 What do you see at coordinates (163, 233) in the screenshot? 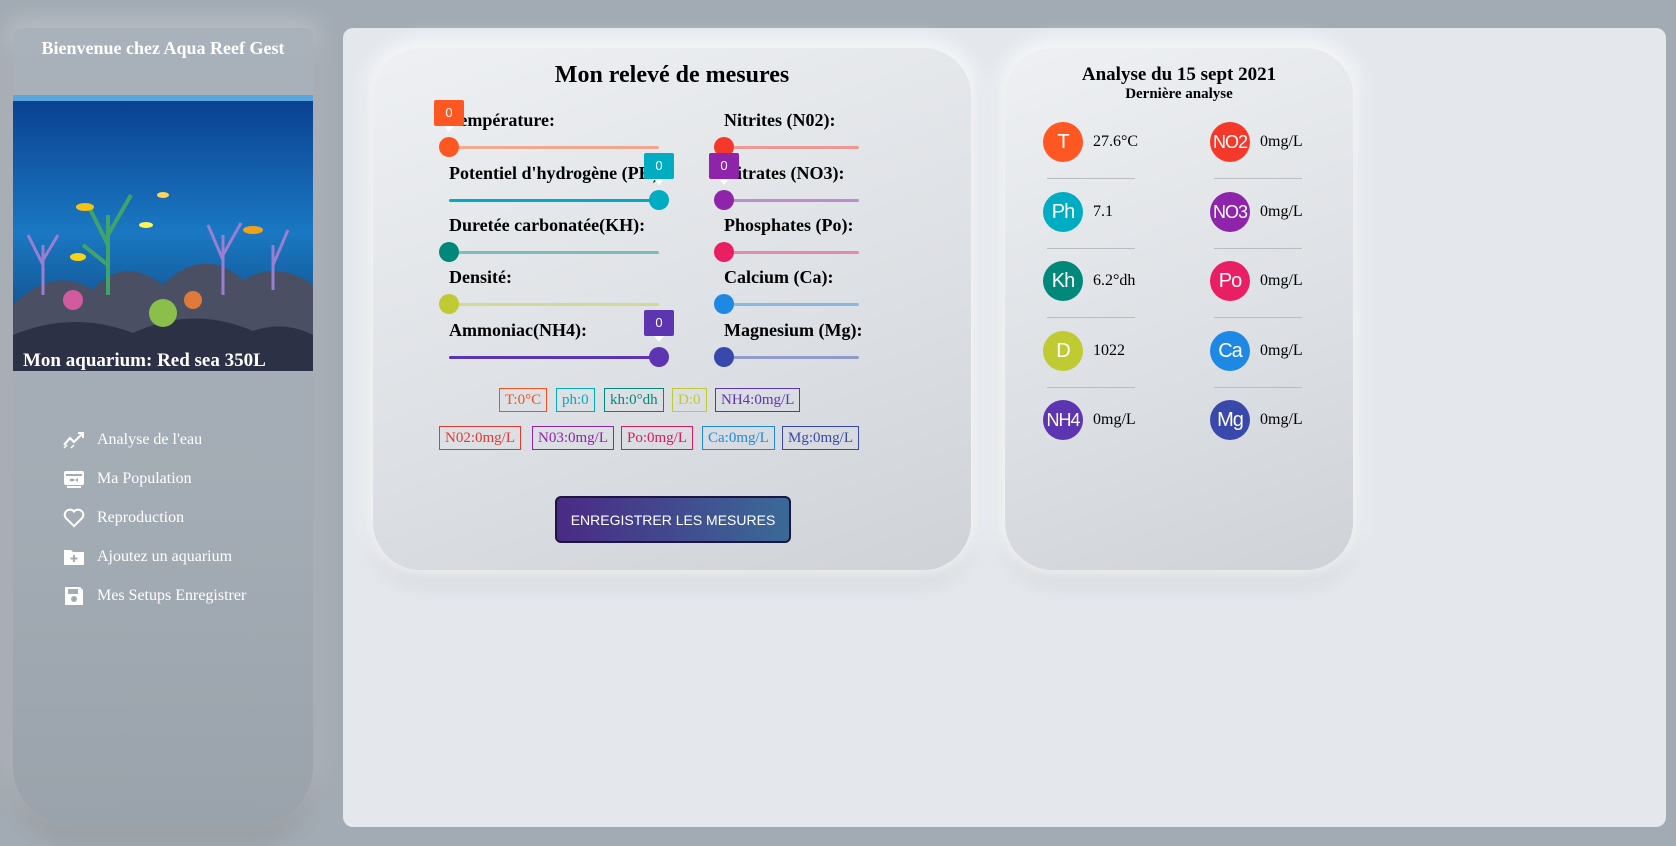
I see `aquarium-photo` at bounding box center [163, 233].